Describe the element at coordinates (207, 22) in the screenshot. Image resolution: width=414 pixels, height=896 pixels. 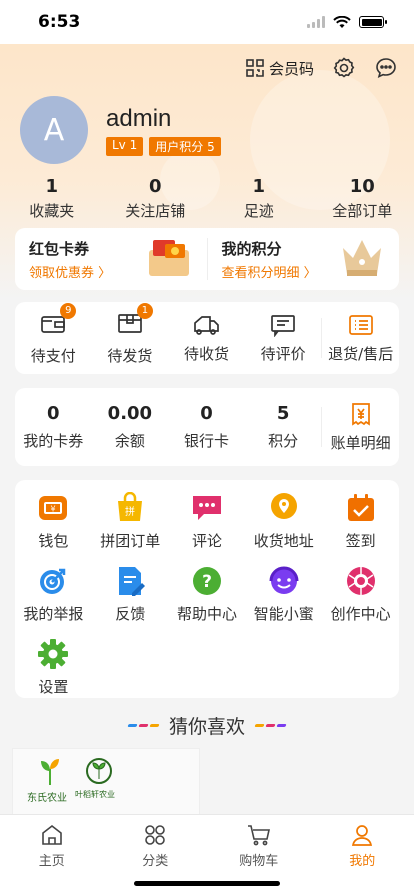
I see `status-bar: 6:53` at that location.